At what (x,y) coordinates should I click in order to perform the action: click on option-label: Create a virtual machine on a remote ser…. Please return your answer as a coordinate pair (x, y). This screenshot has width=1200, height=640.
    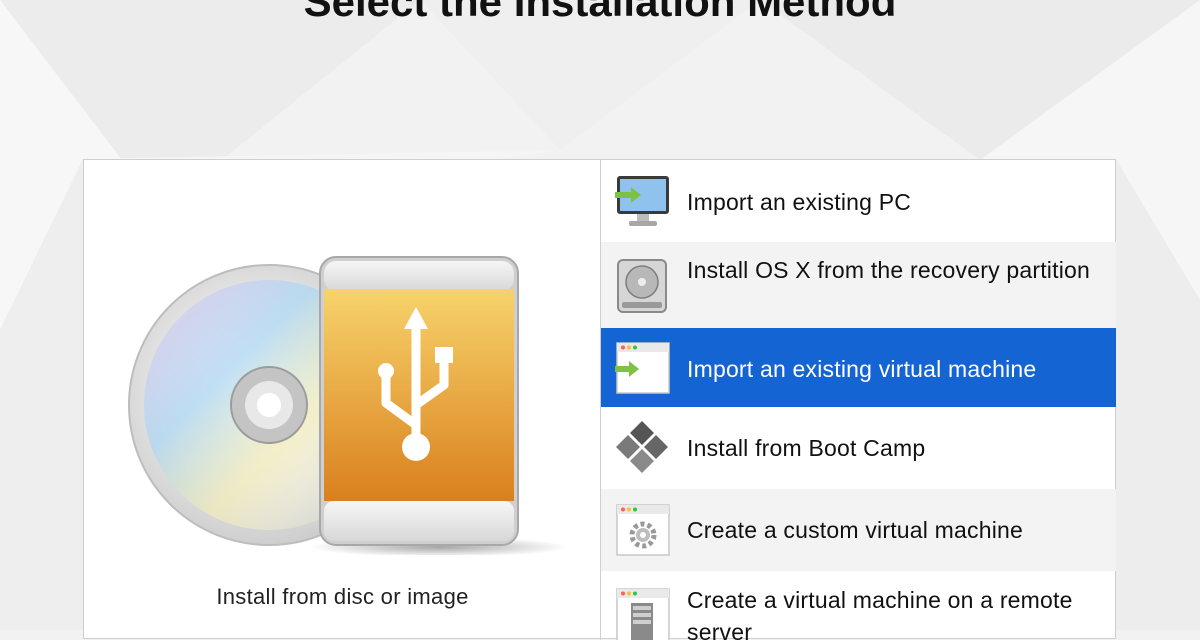
    Looking at the image, I should click on (880, 613).